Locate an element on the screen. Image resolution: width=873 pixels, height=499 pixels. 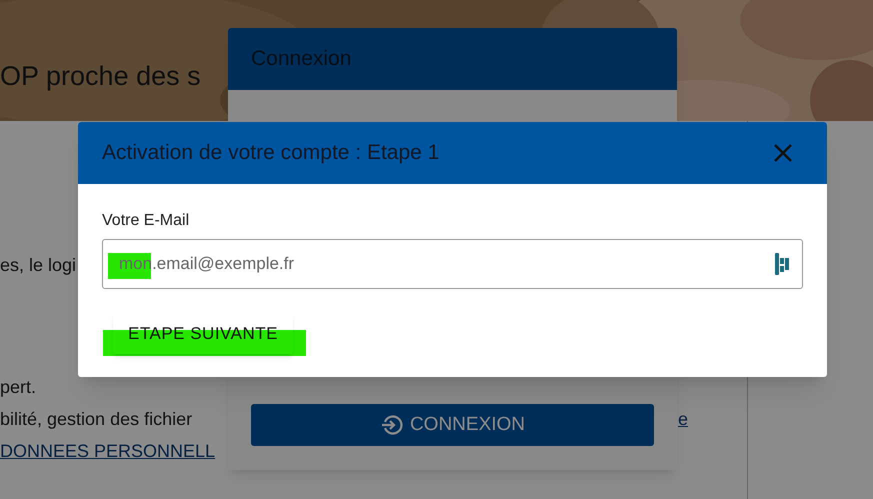
privacy-link: DONNEES PERSONNELL is located at coordinates (108, 451).